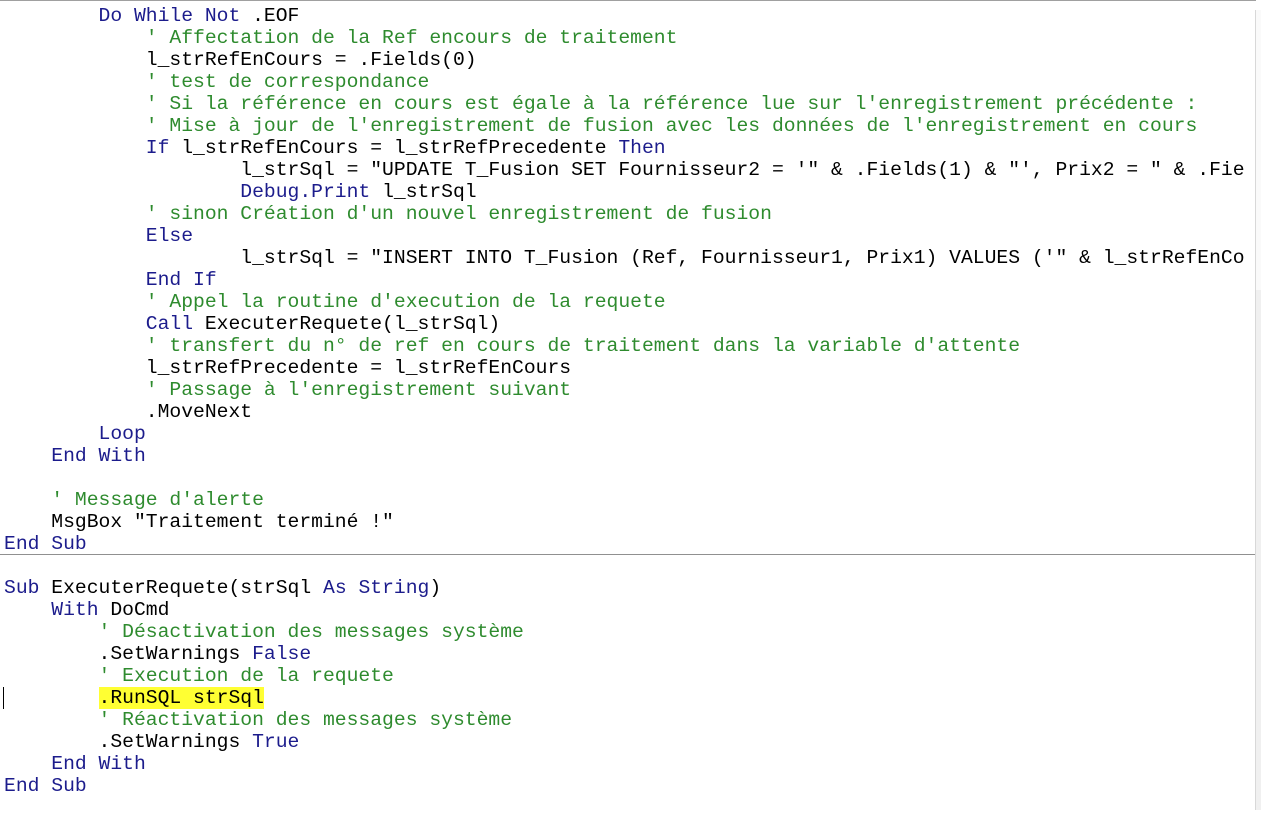  Describe the element at coordinates (630, 610) in the screenshot. I see `code-line: With DoCmd` at that location.